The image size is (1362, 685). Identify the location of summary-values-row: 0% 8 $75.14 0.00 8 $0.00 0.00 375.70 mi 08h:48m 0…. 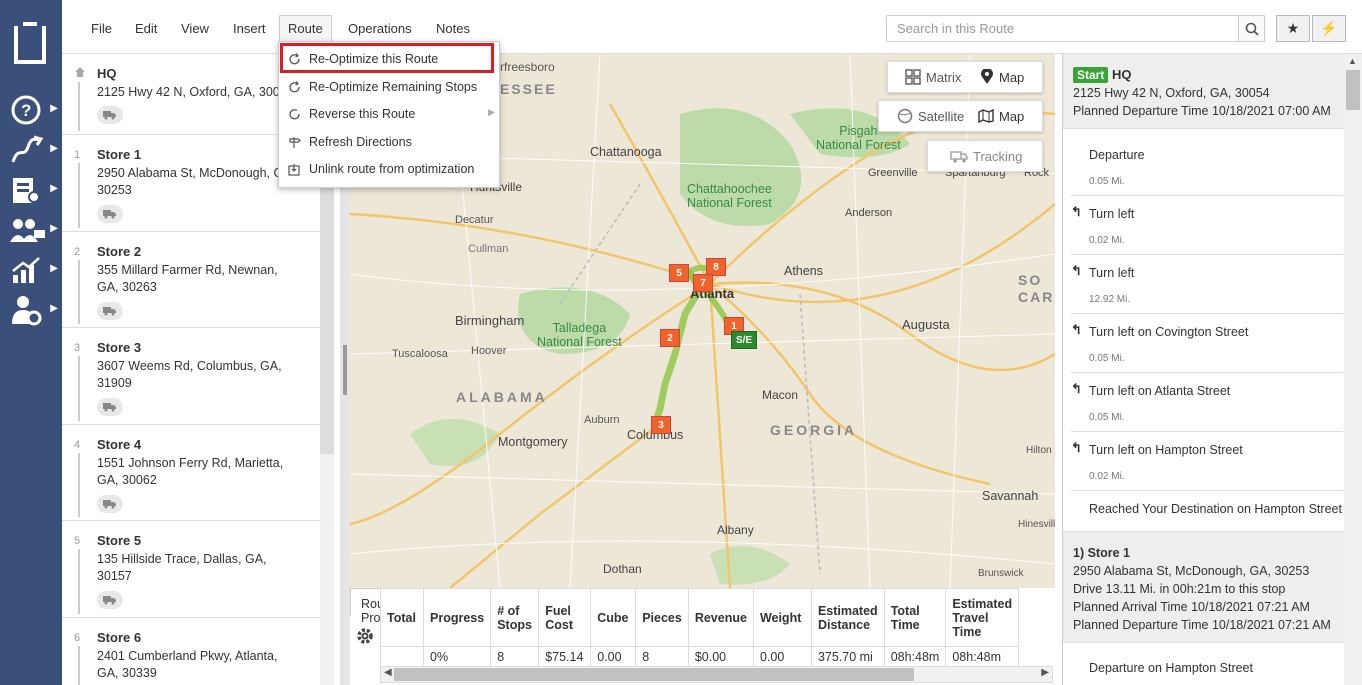
(700, 656).